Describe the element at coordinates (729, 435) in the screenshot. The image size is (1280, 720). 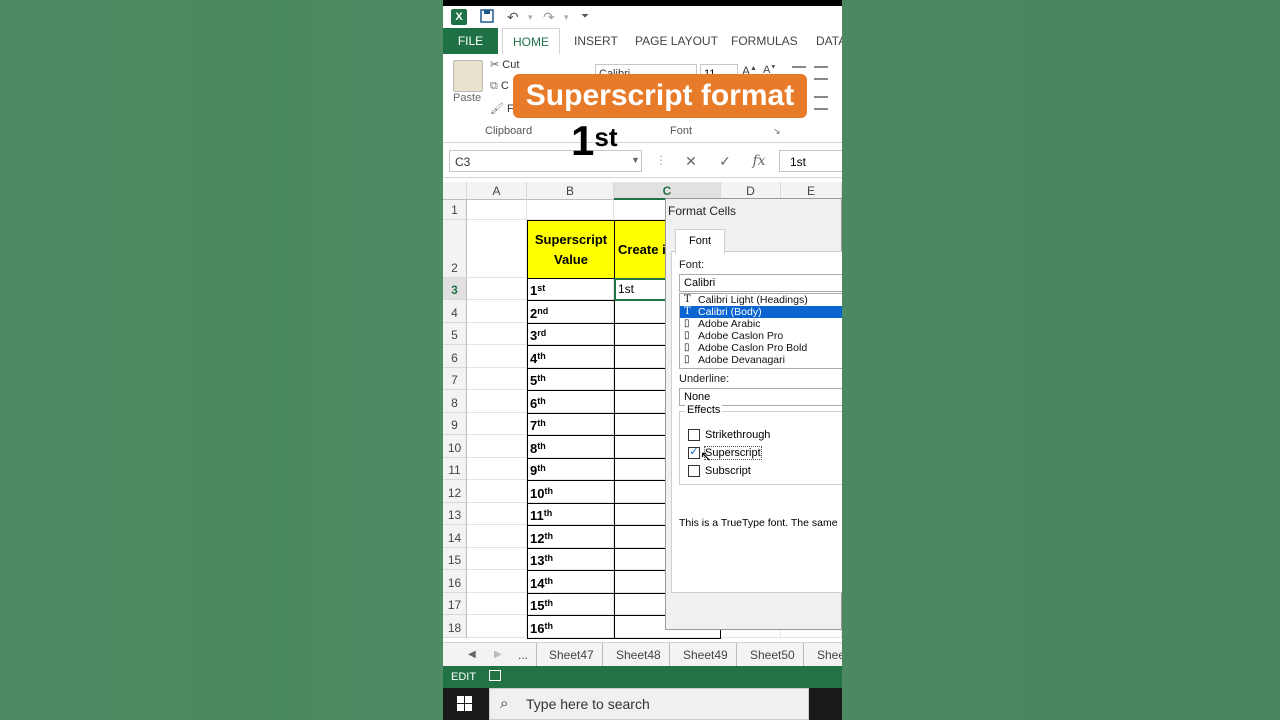
I see `strikethrough-checkbox-row: Strikethrough` at that location.